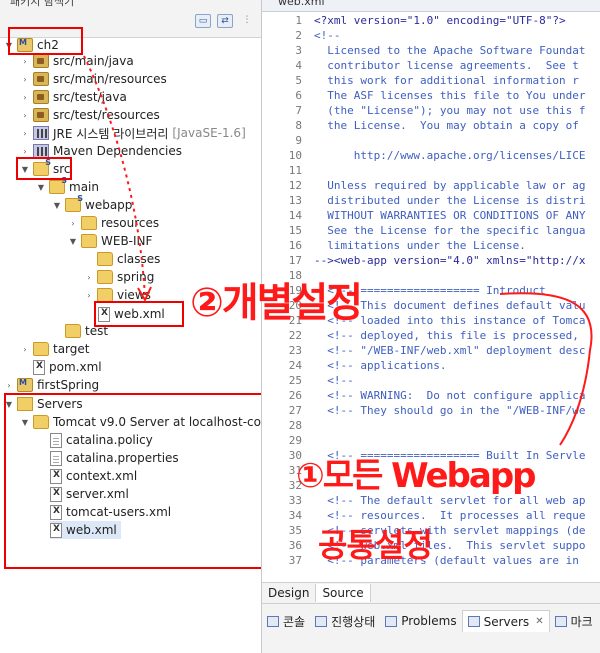  I want to click on tree-item-label: JRE 시스템 라이브러리, so click(111, 133).